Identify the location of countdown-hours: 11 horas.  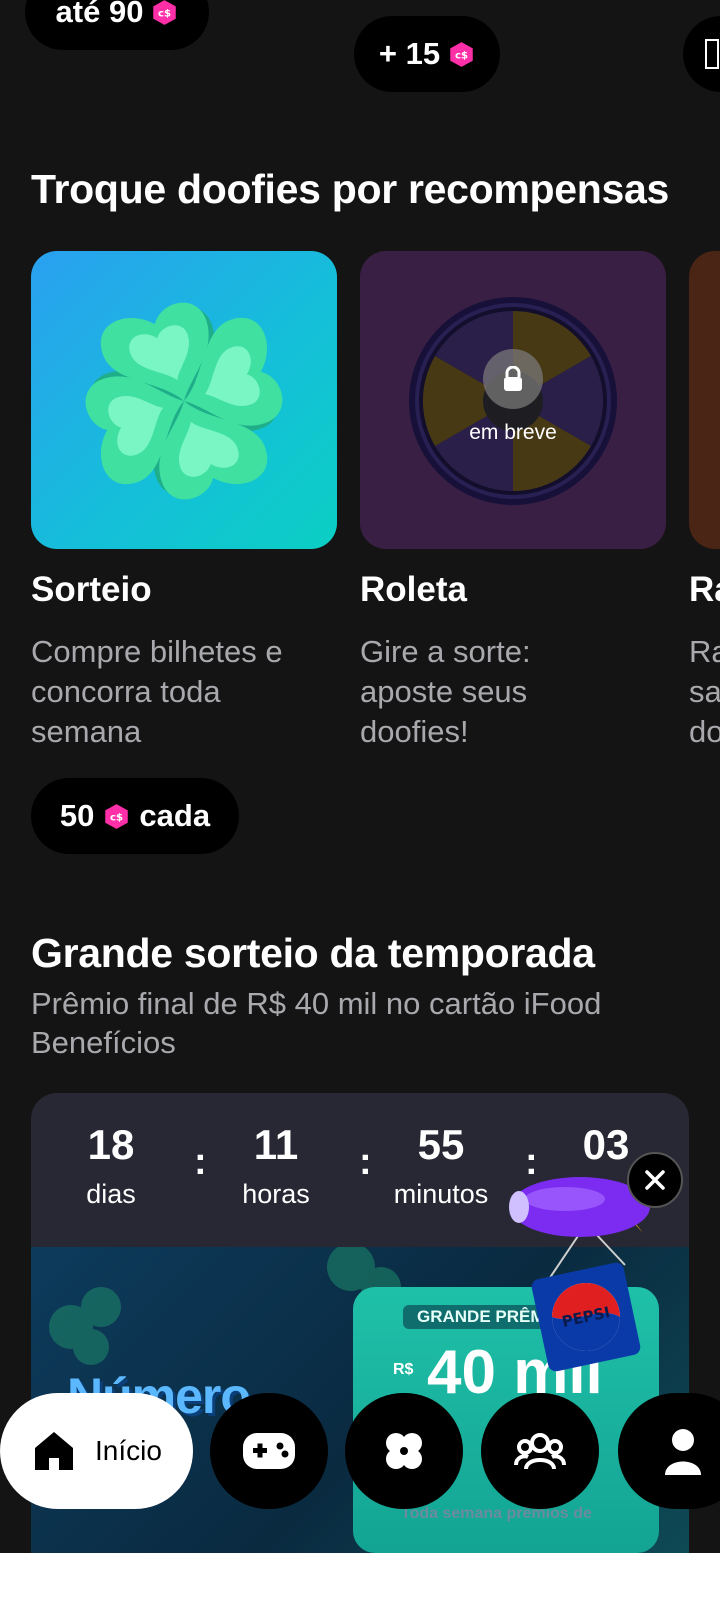
(276, 1165).